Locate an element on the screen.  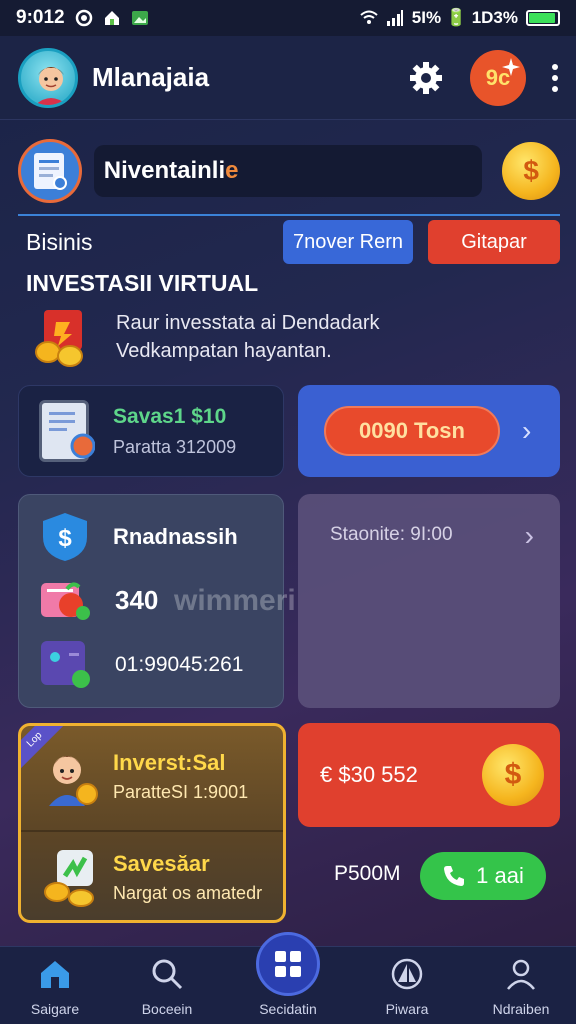
card-divider is located at coordinates (152, 831).